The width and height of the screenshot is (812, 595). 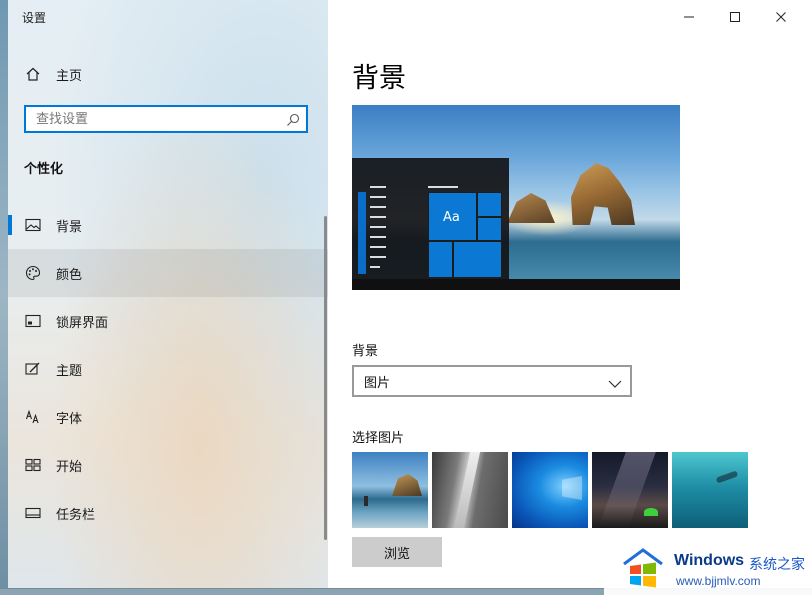 I want to click on background-preview: Aa, so click(x=516, y=197).